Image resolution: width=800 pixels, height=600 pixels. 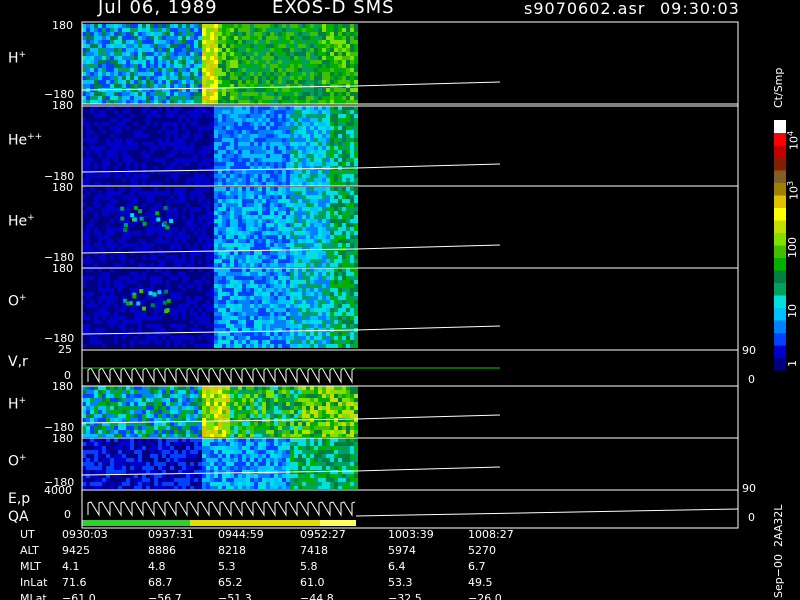 I want to click on table-cell: 4.8, so click(x=157, y=566).